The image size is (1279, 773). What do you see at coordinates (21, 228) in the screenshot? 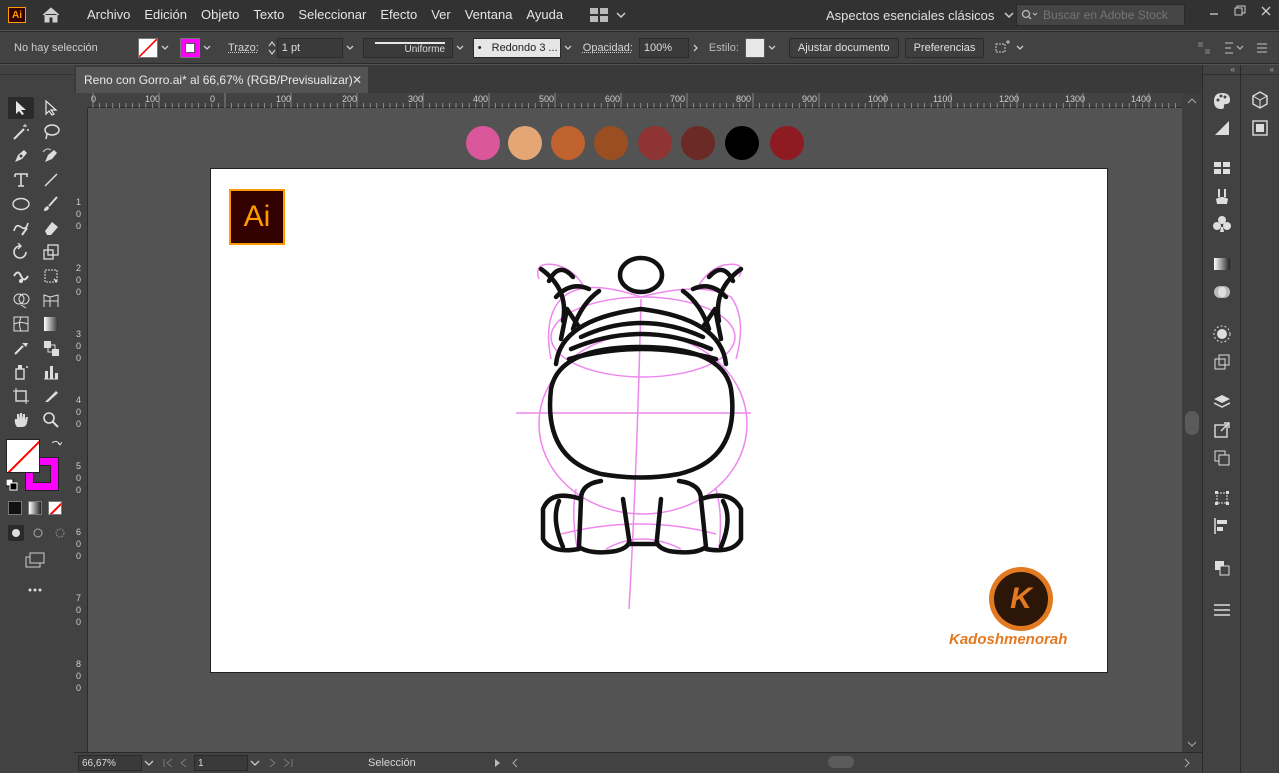
I see `shaper-tool` at bounding box center [21, 228].